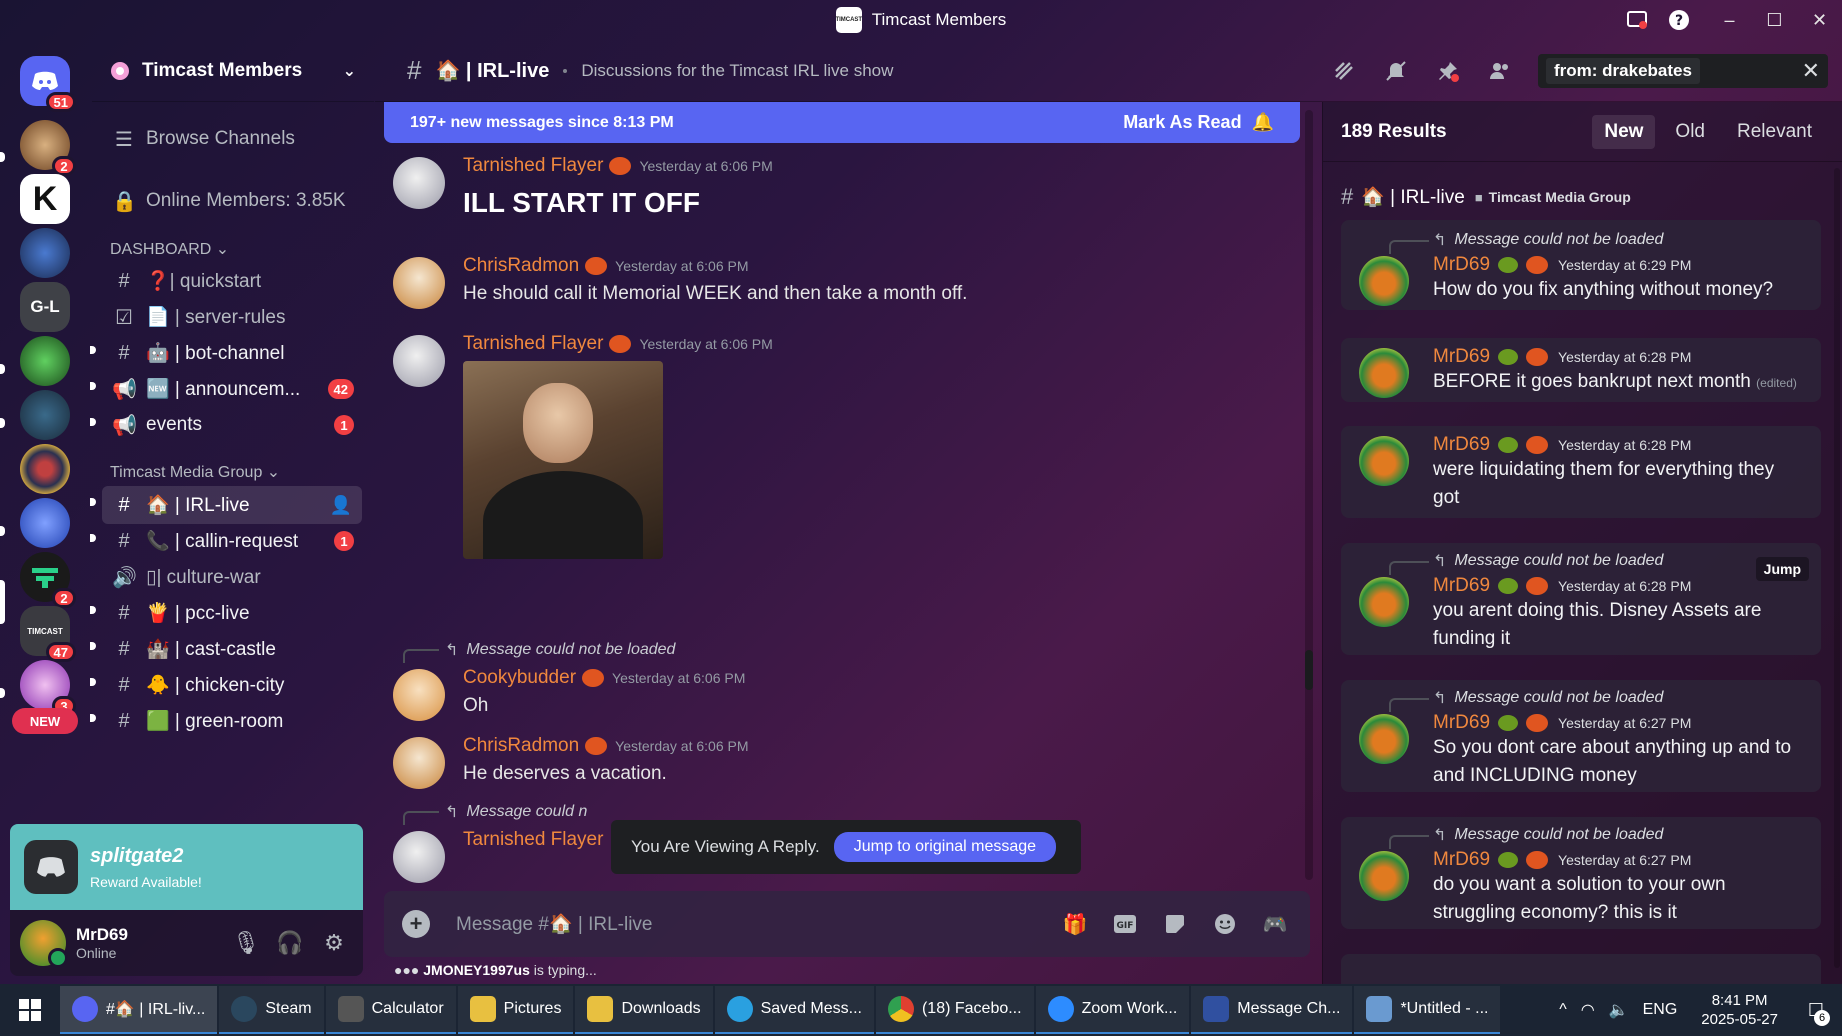 This screenshot has width=1842, height=1036. I want to click on message-image, so click(563, 460).